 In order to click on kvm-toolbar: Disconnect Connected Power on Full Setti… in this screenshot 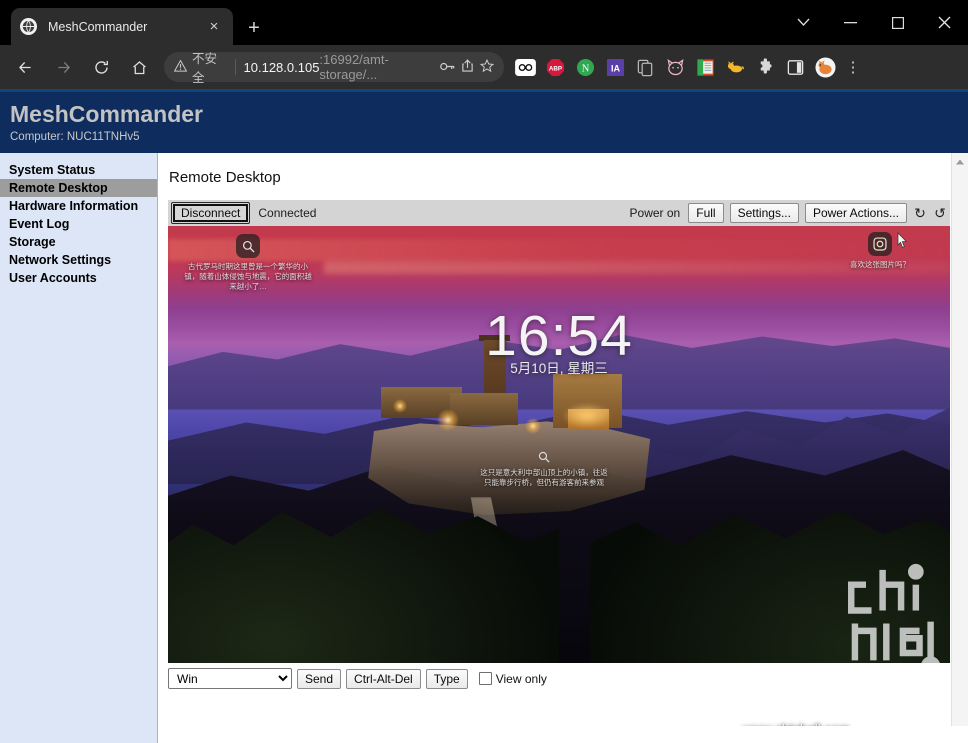, I will do `click(559, 213)`.